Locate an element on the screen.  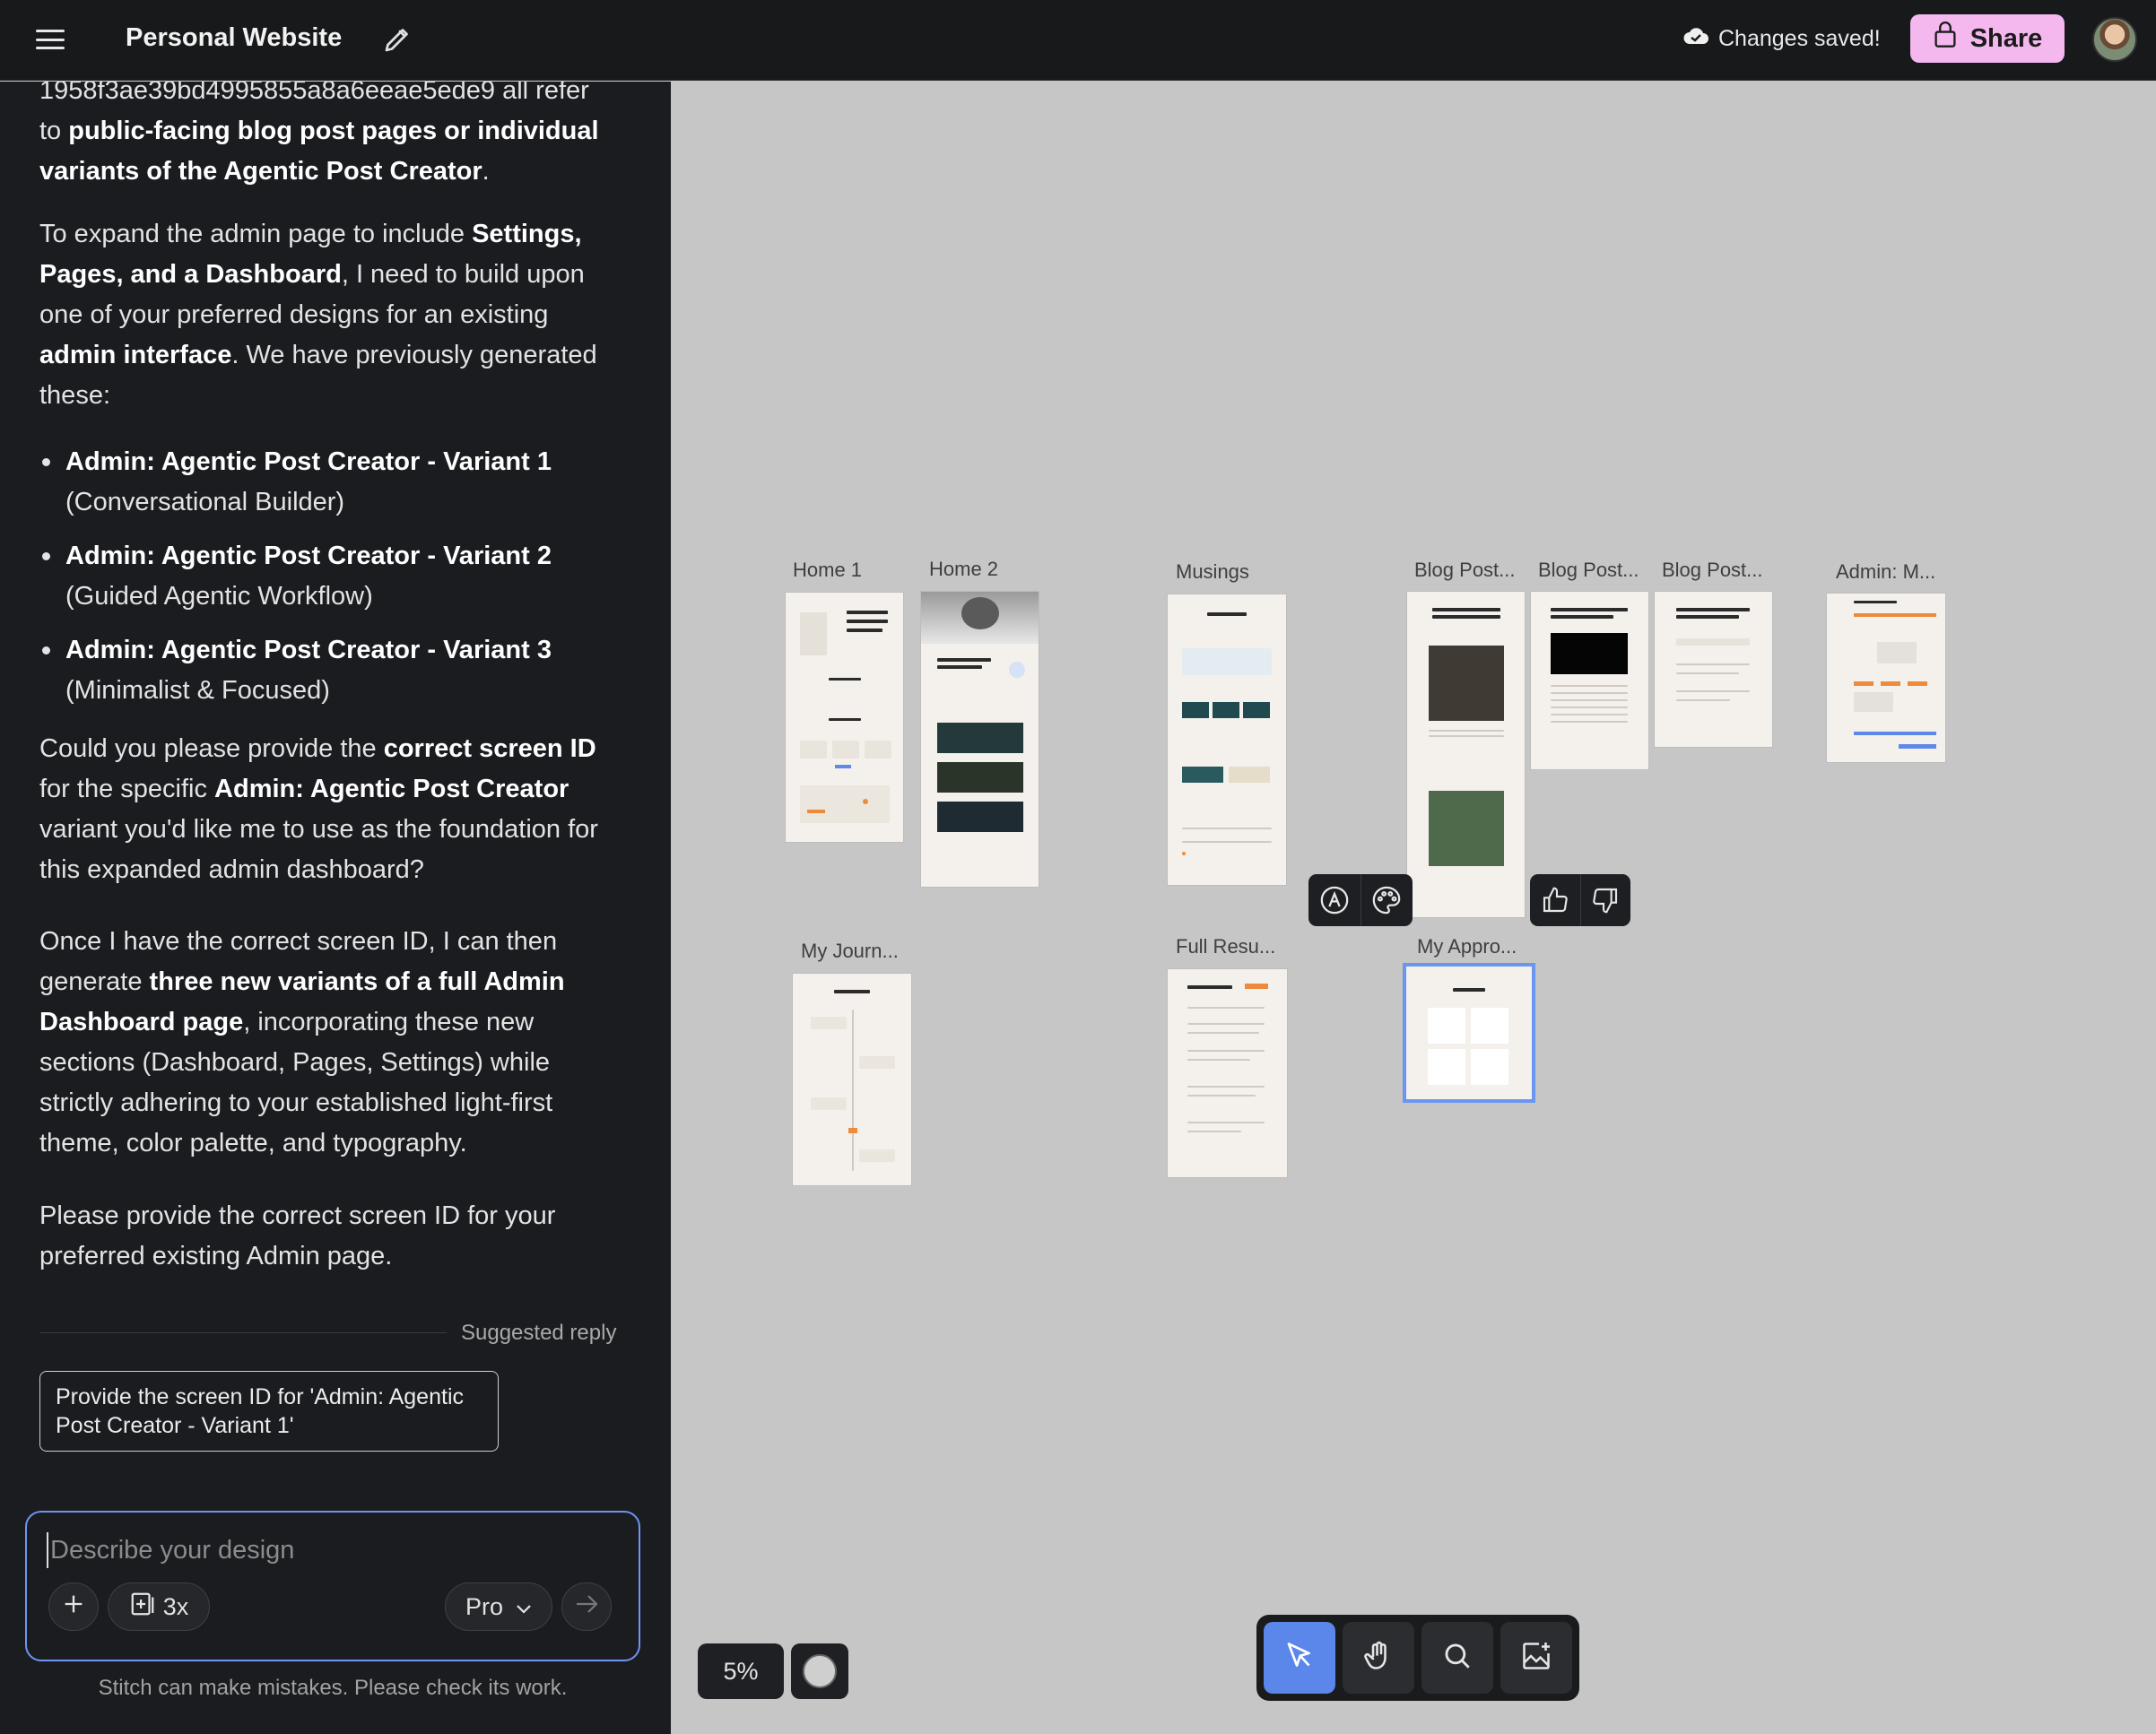
add-frame-icon is located at coordinates (142, 1607).